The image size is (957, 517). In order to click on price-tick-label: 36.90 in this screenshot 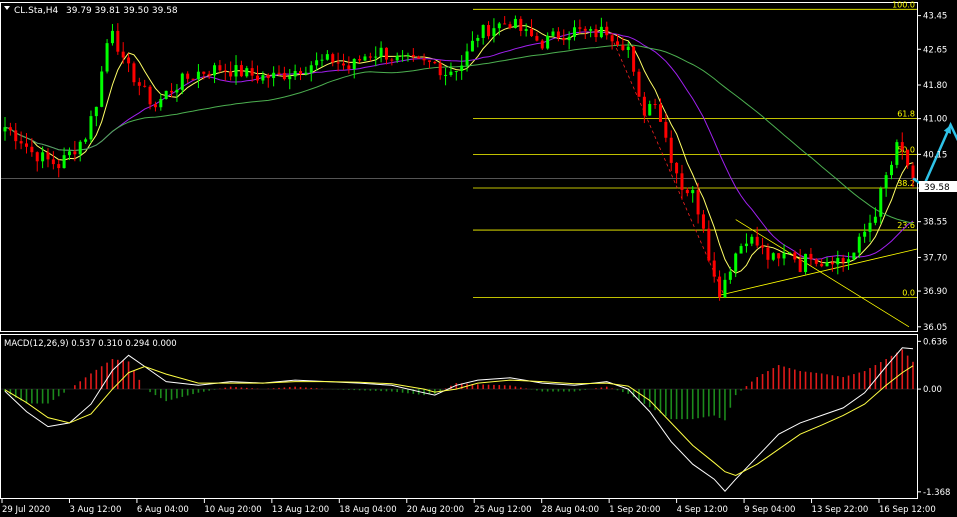, I will do `click(935, 292)`.